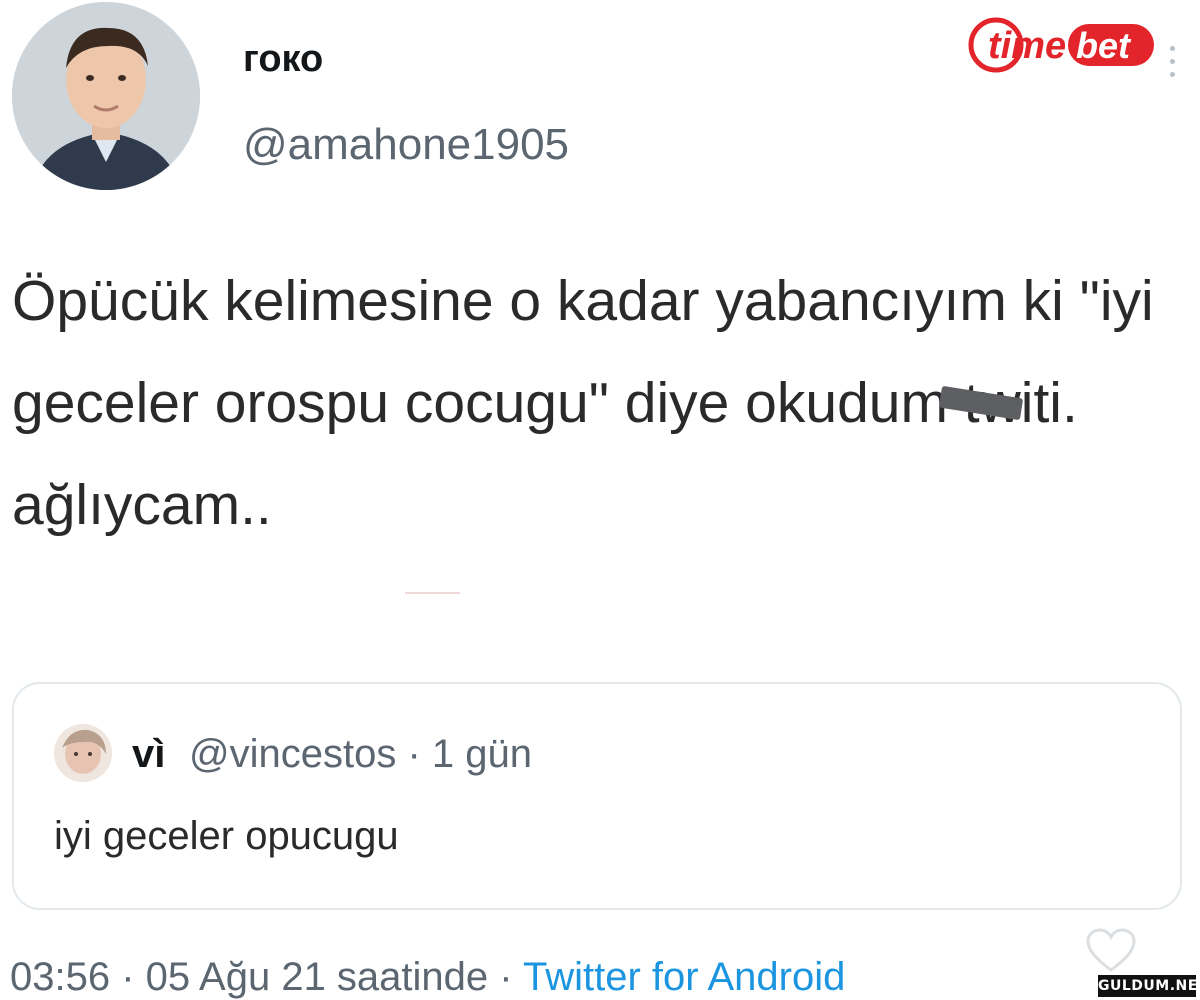 This screenshot has width=1200, height=1000. I want to click on tweet-time: 03:56 · 05 Ağu 21 saatinde ·, so click(266, 977).